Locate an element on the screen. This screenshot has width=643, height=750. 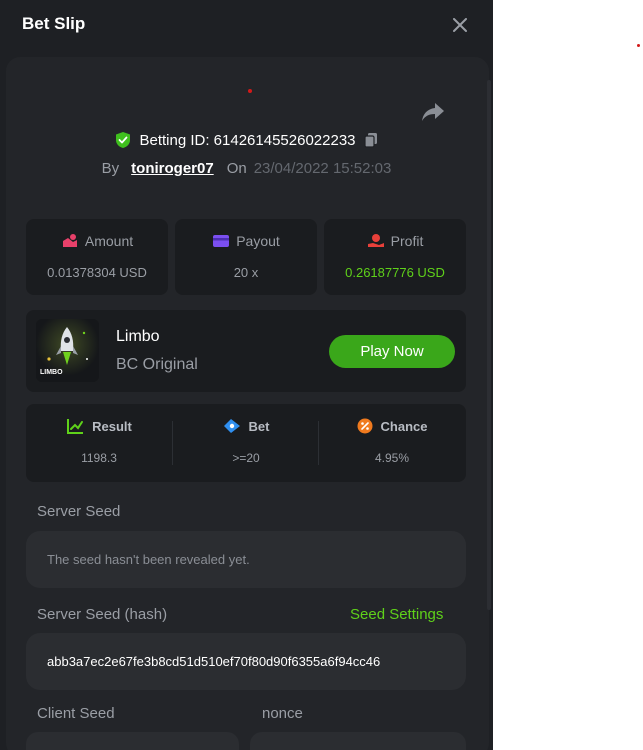
share-icon is located at coordinates (433, 112).